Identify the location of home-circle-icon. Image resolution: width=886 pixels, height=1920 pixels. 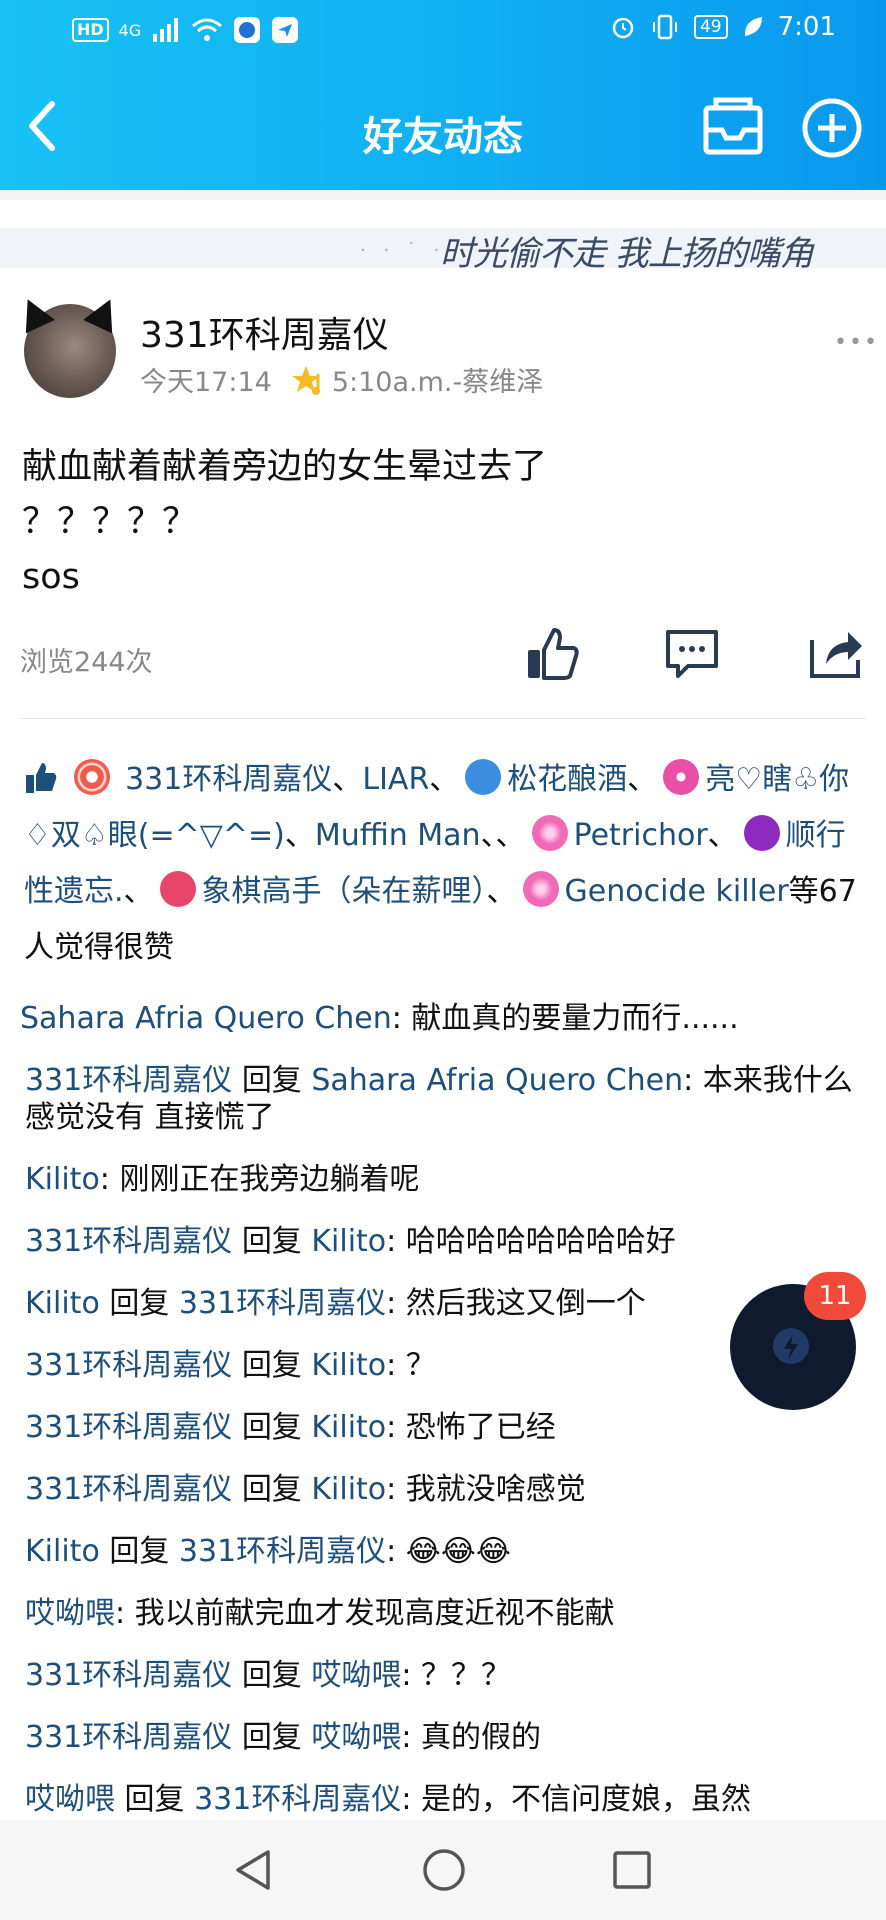
(444, 1870).